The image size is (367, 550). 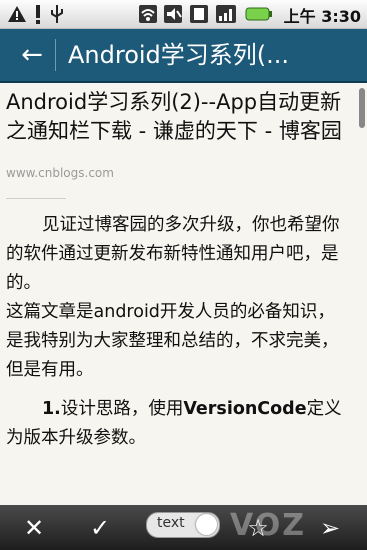 I want to click on mark-read-button: ✓, so click(x=100, y=528).